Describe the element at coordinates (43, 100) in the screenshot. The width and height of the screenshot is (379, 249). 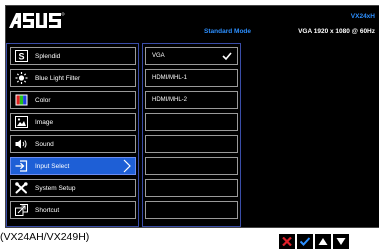
I see `menu-item-label: Color` at that location.